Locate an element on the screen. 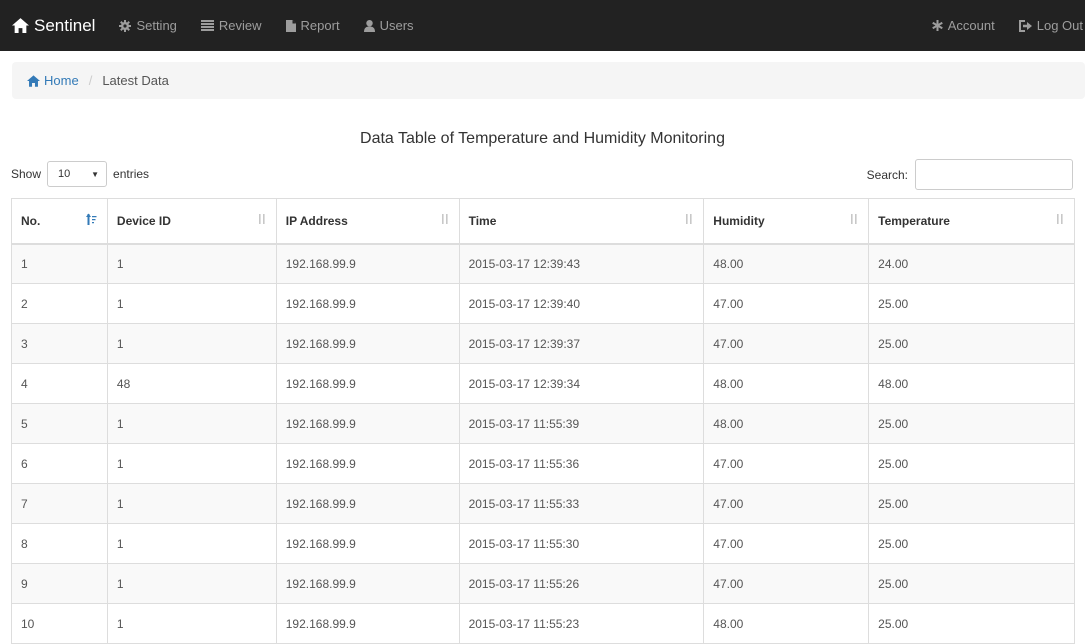 The image size is (1085, 644). cell-no: 2 is located at coordinates (59, 303).